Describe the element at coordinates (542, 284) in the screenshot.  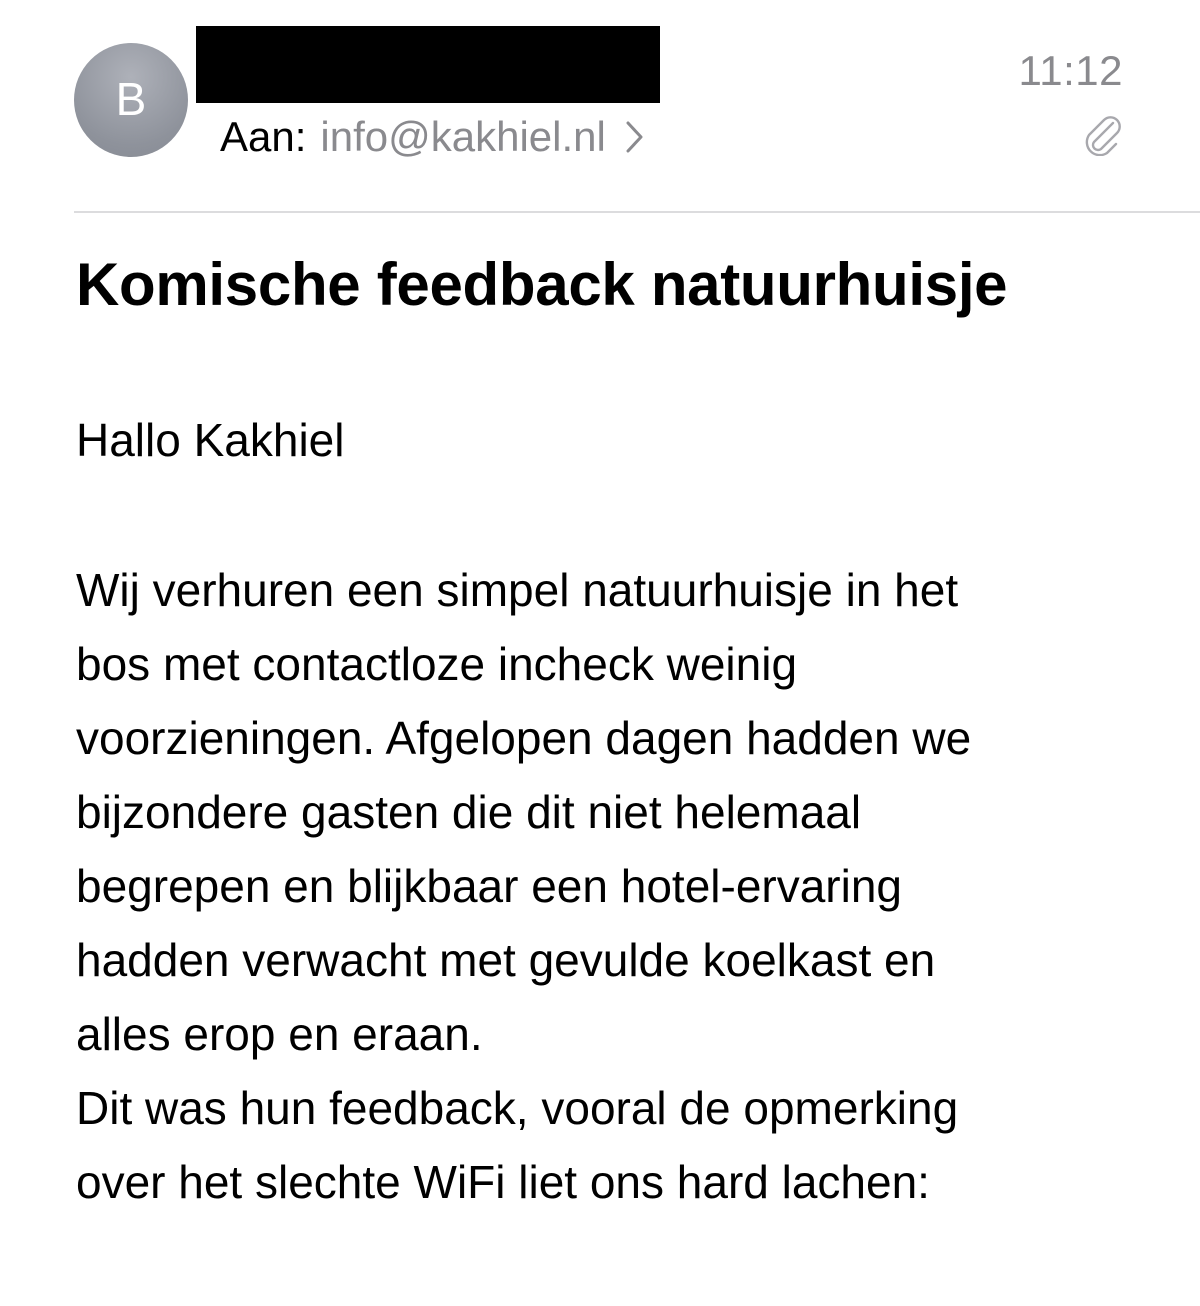
I see `message-subject: Komische feedback natuurhuisje` at that location.